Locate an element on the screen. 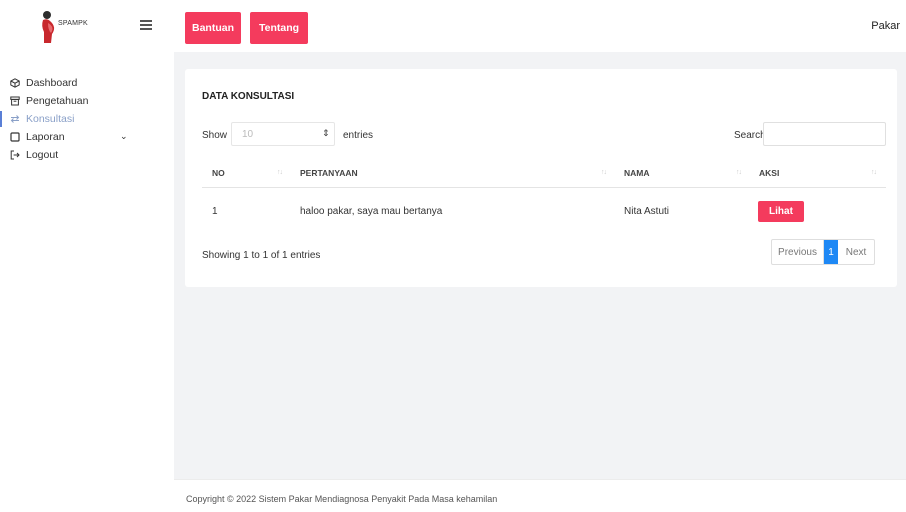 The image size is (906, 512). menu-toggle-icon is located at coordinates (146, 25).